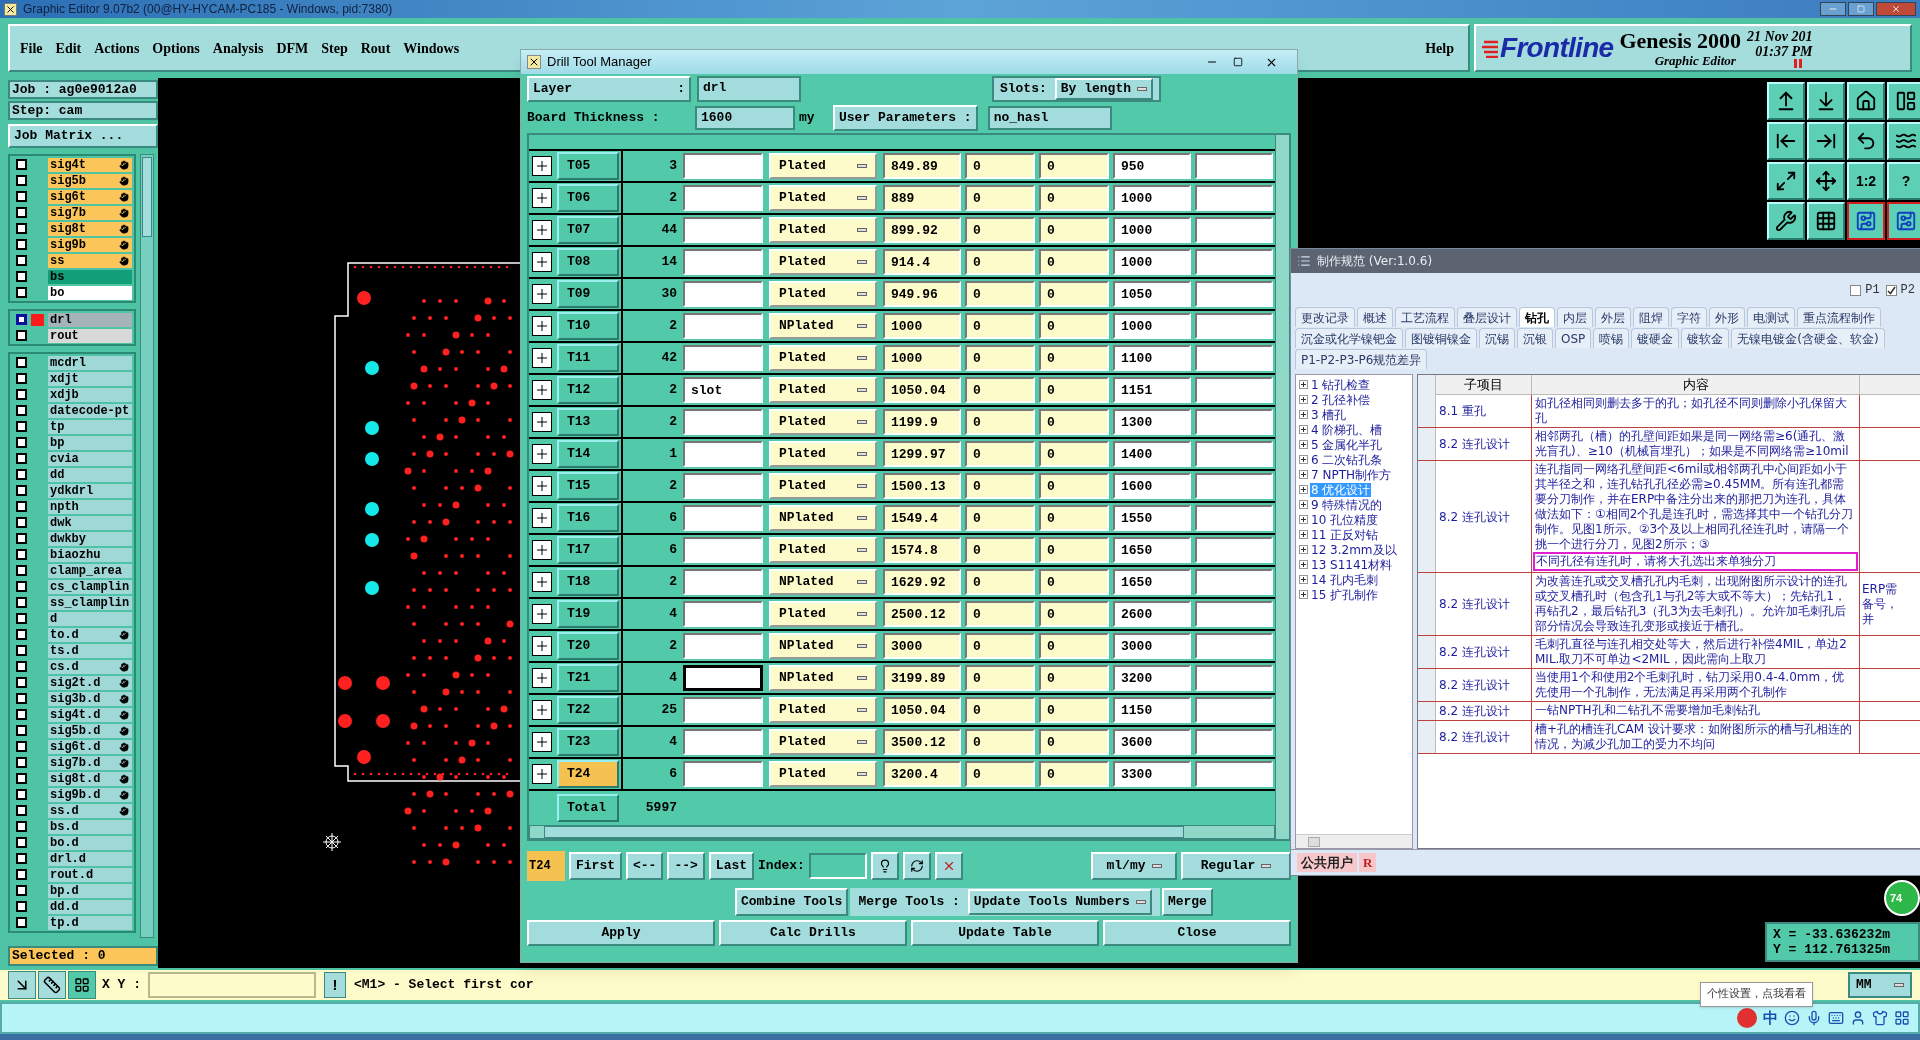  Describe the element at coordinates (1059, 902) in the screenshot. I see `merge-mode-dropdown: Update Tools Numbers` at that location.